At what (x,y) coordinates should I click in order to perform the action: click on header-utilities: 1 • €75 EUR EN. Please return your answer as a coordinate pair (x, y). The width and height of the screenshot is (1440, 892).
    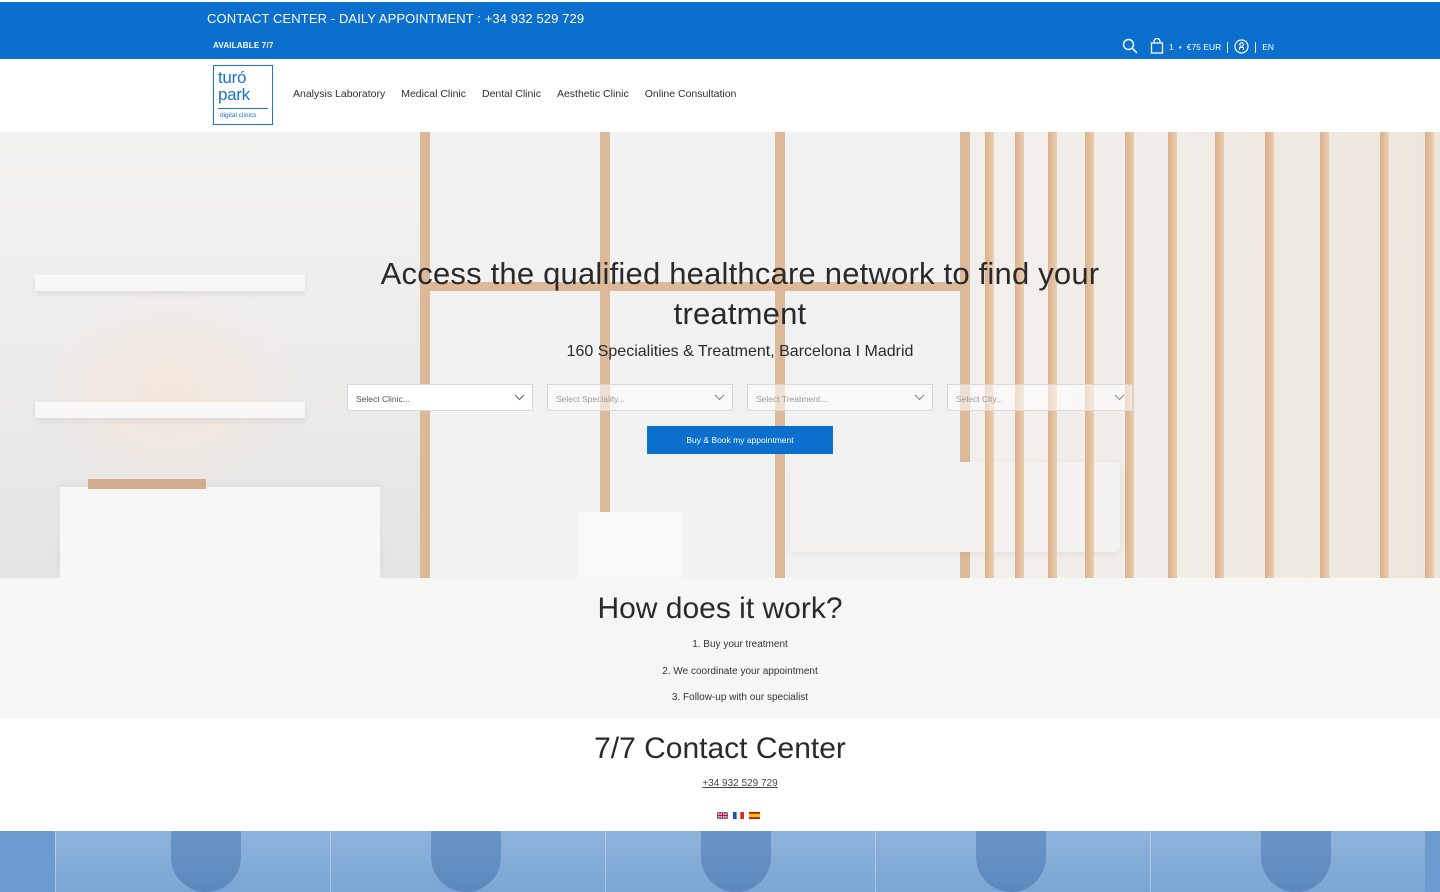
    Looking at the image, I should click on (1198, 46).